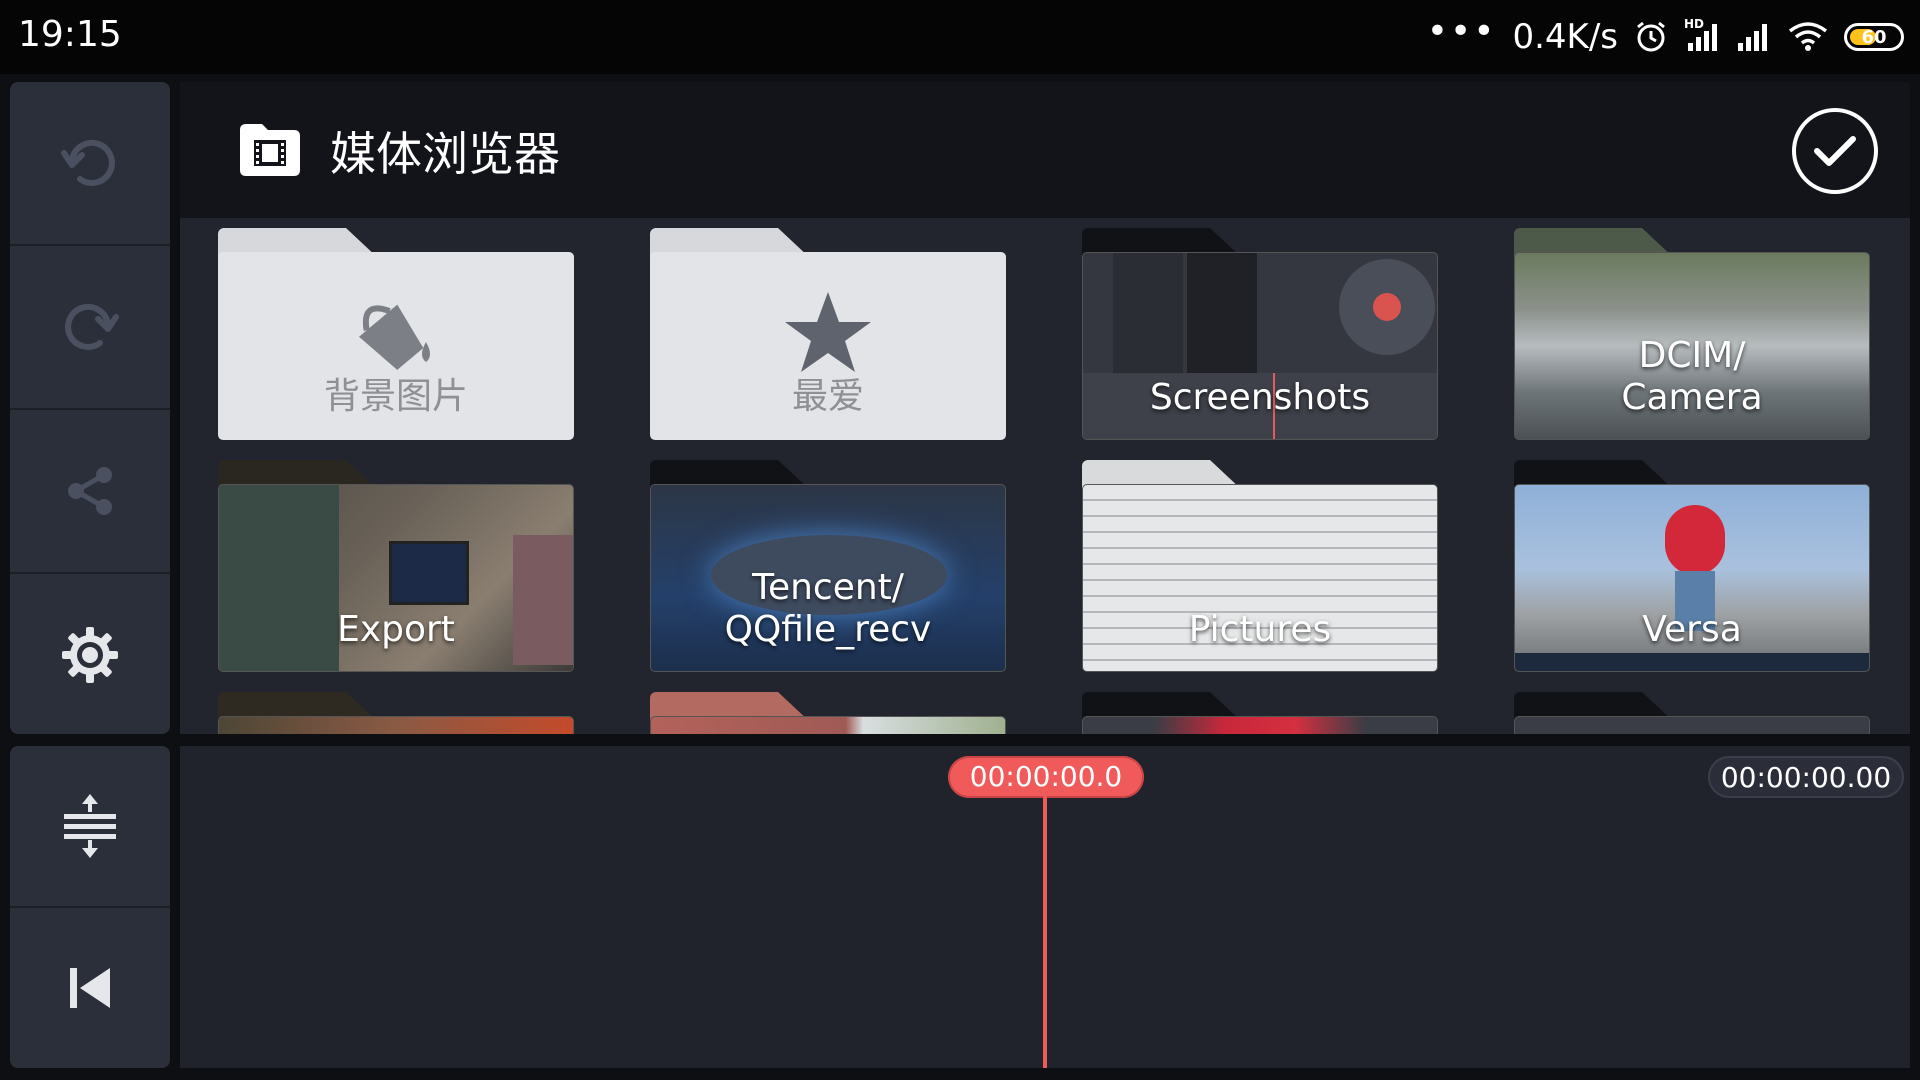 This screenshot has height=1080, width=1920. Describe the element at coordinates (1461, 31) in the screenshot. I see `more-notifications-icon: •••` at that location.